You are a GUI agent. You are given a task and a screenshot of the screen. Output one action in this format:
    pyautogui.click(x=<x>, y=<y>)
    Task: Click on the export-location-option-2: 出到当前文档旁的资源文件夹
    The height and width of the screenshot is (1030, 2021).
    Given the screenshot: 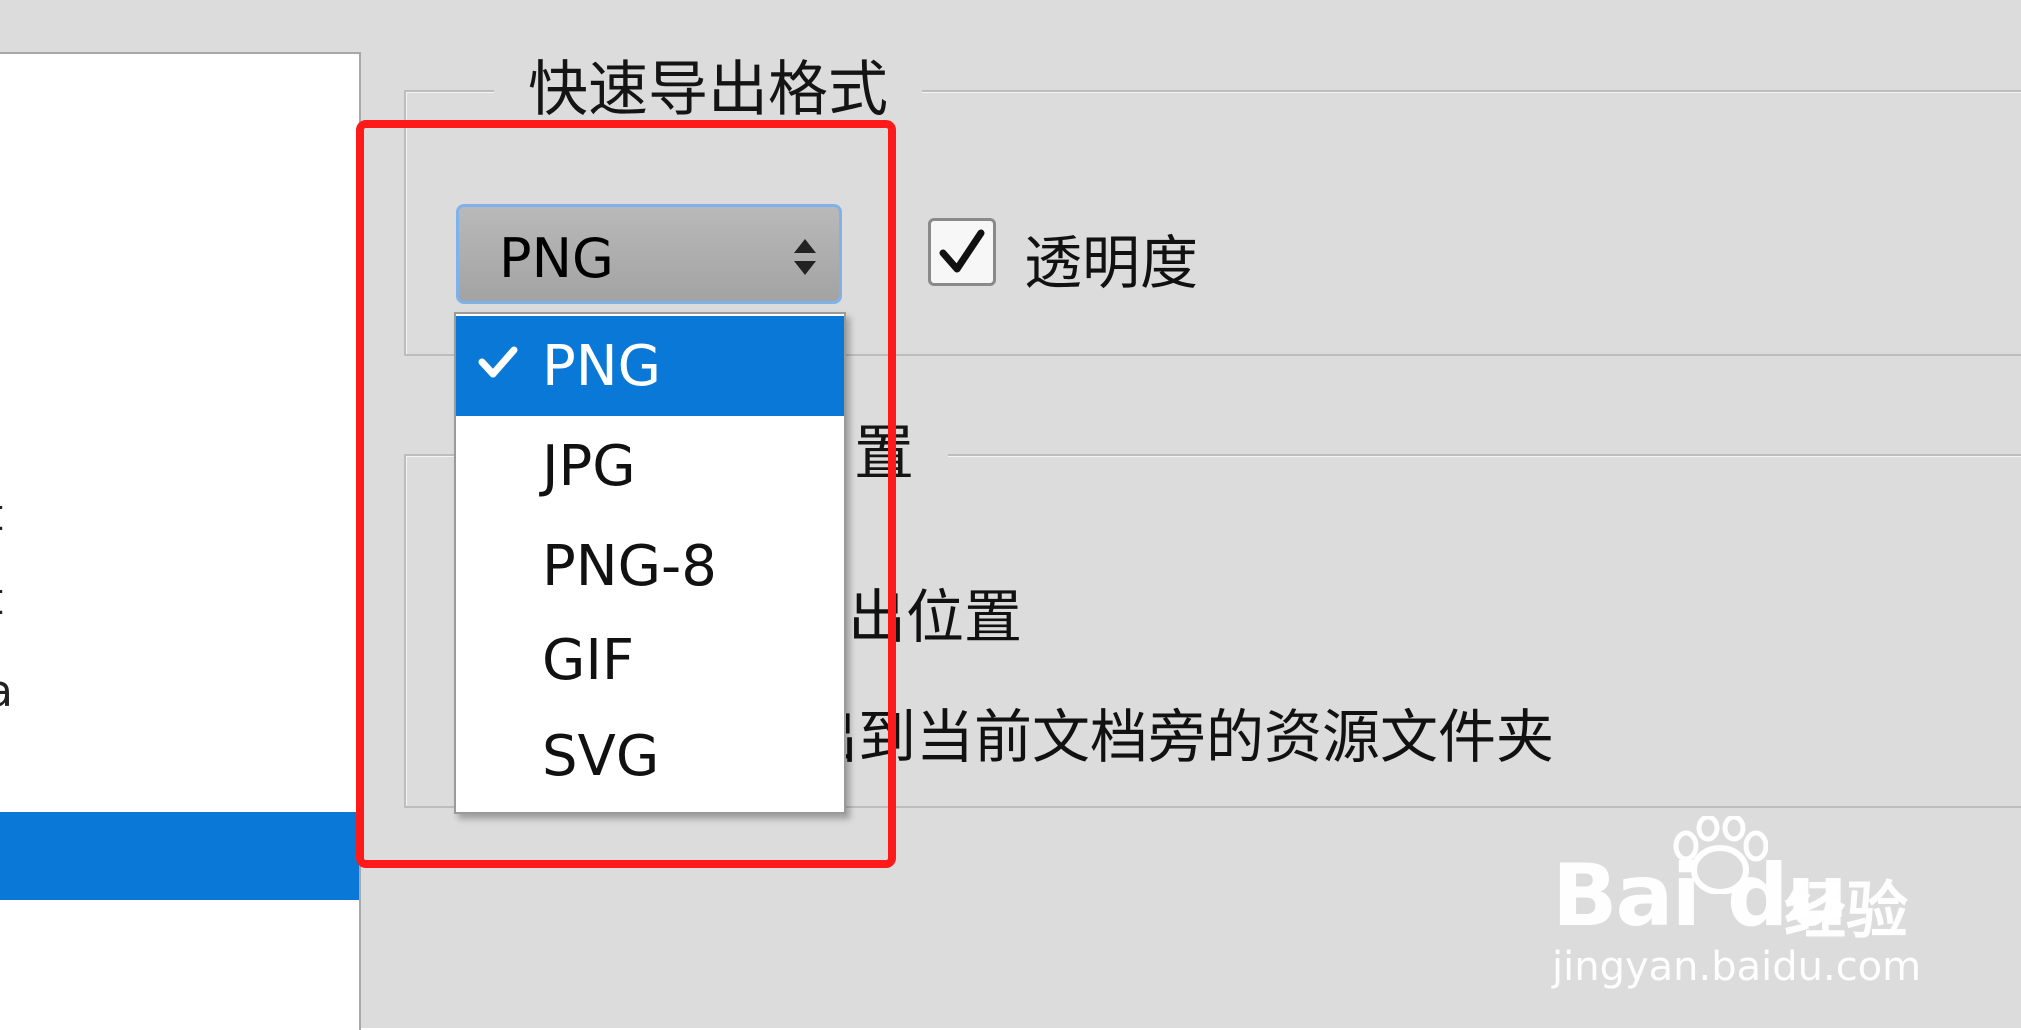 What is the action you would take?
    pyautogui.click(x=1177, y=732)
    